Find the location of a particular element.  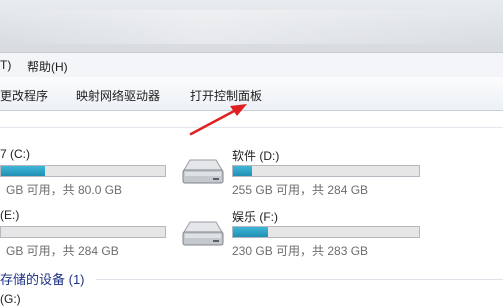

divider is located at coordinates (251, 127).